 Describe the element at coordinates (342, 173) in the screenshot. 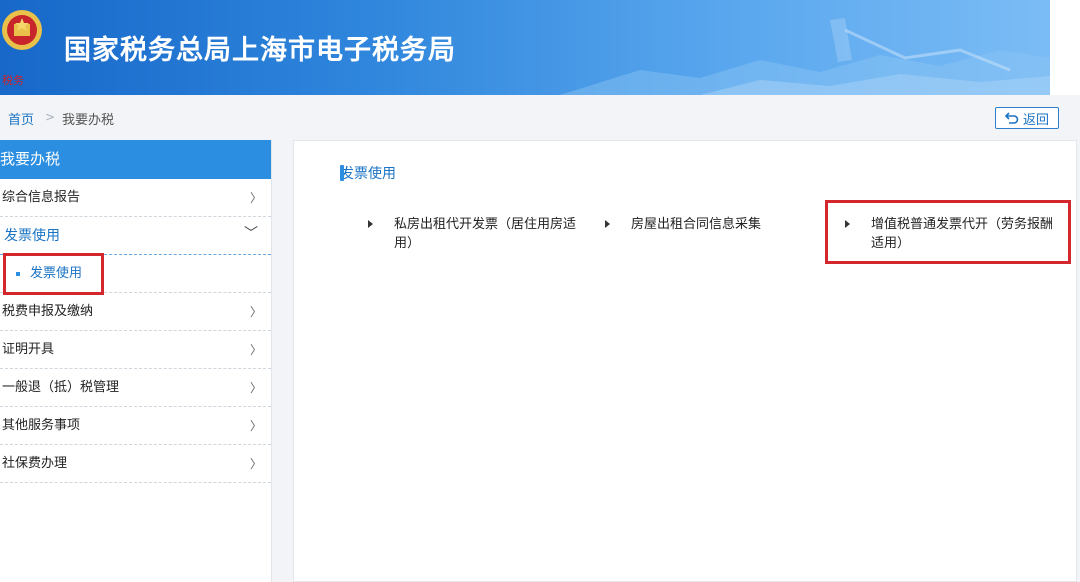

I see `section-title-marker` at that location.